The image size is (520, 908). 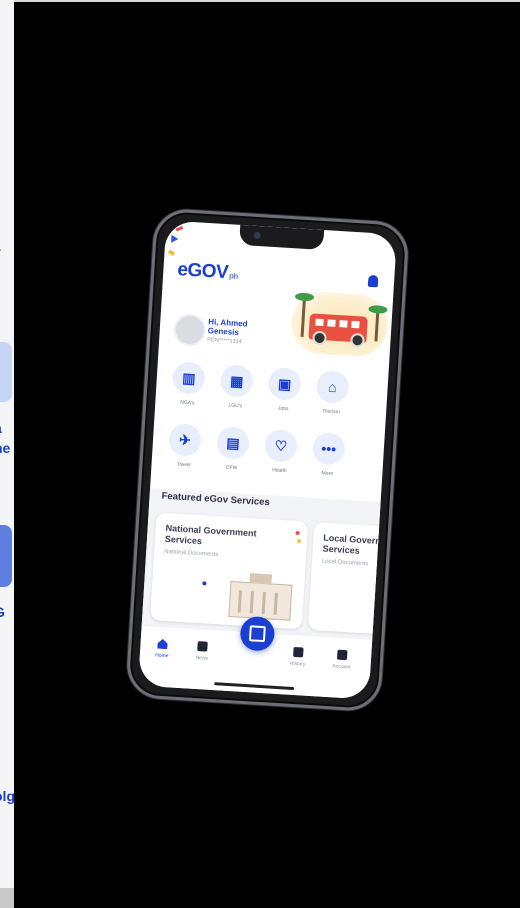 What do you see at coordinates (5, 448) in the screenshot?
I see `left-fragment-text: ne` at bounding box center [5, 448].